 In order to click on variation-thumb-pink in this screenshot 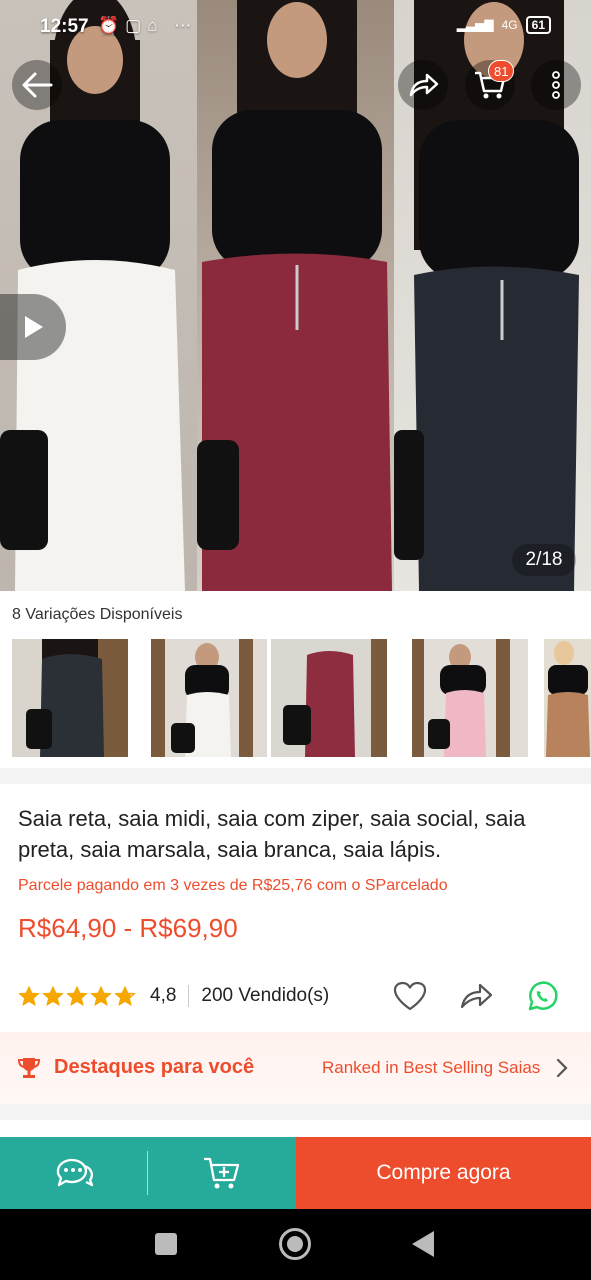, I will do `click(470, 698)`.